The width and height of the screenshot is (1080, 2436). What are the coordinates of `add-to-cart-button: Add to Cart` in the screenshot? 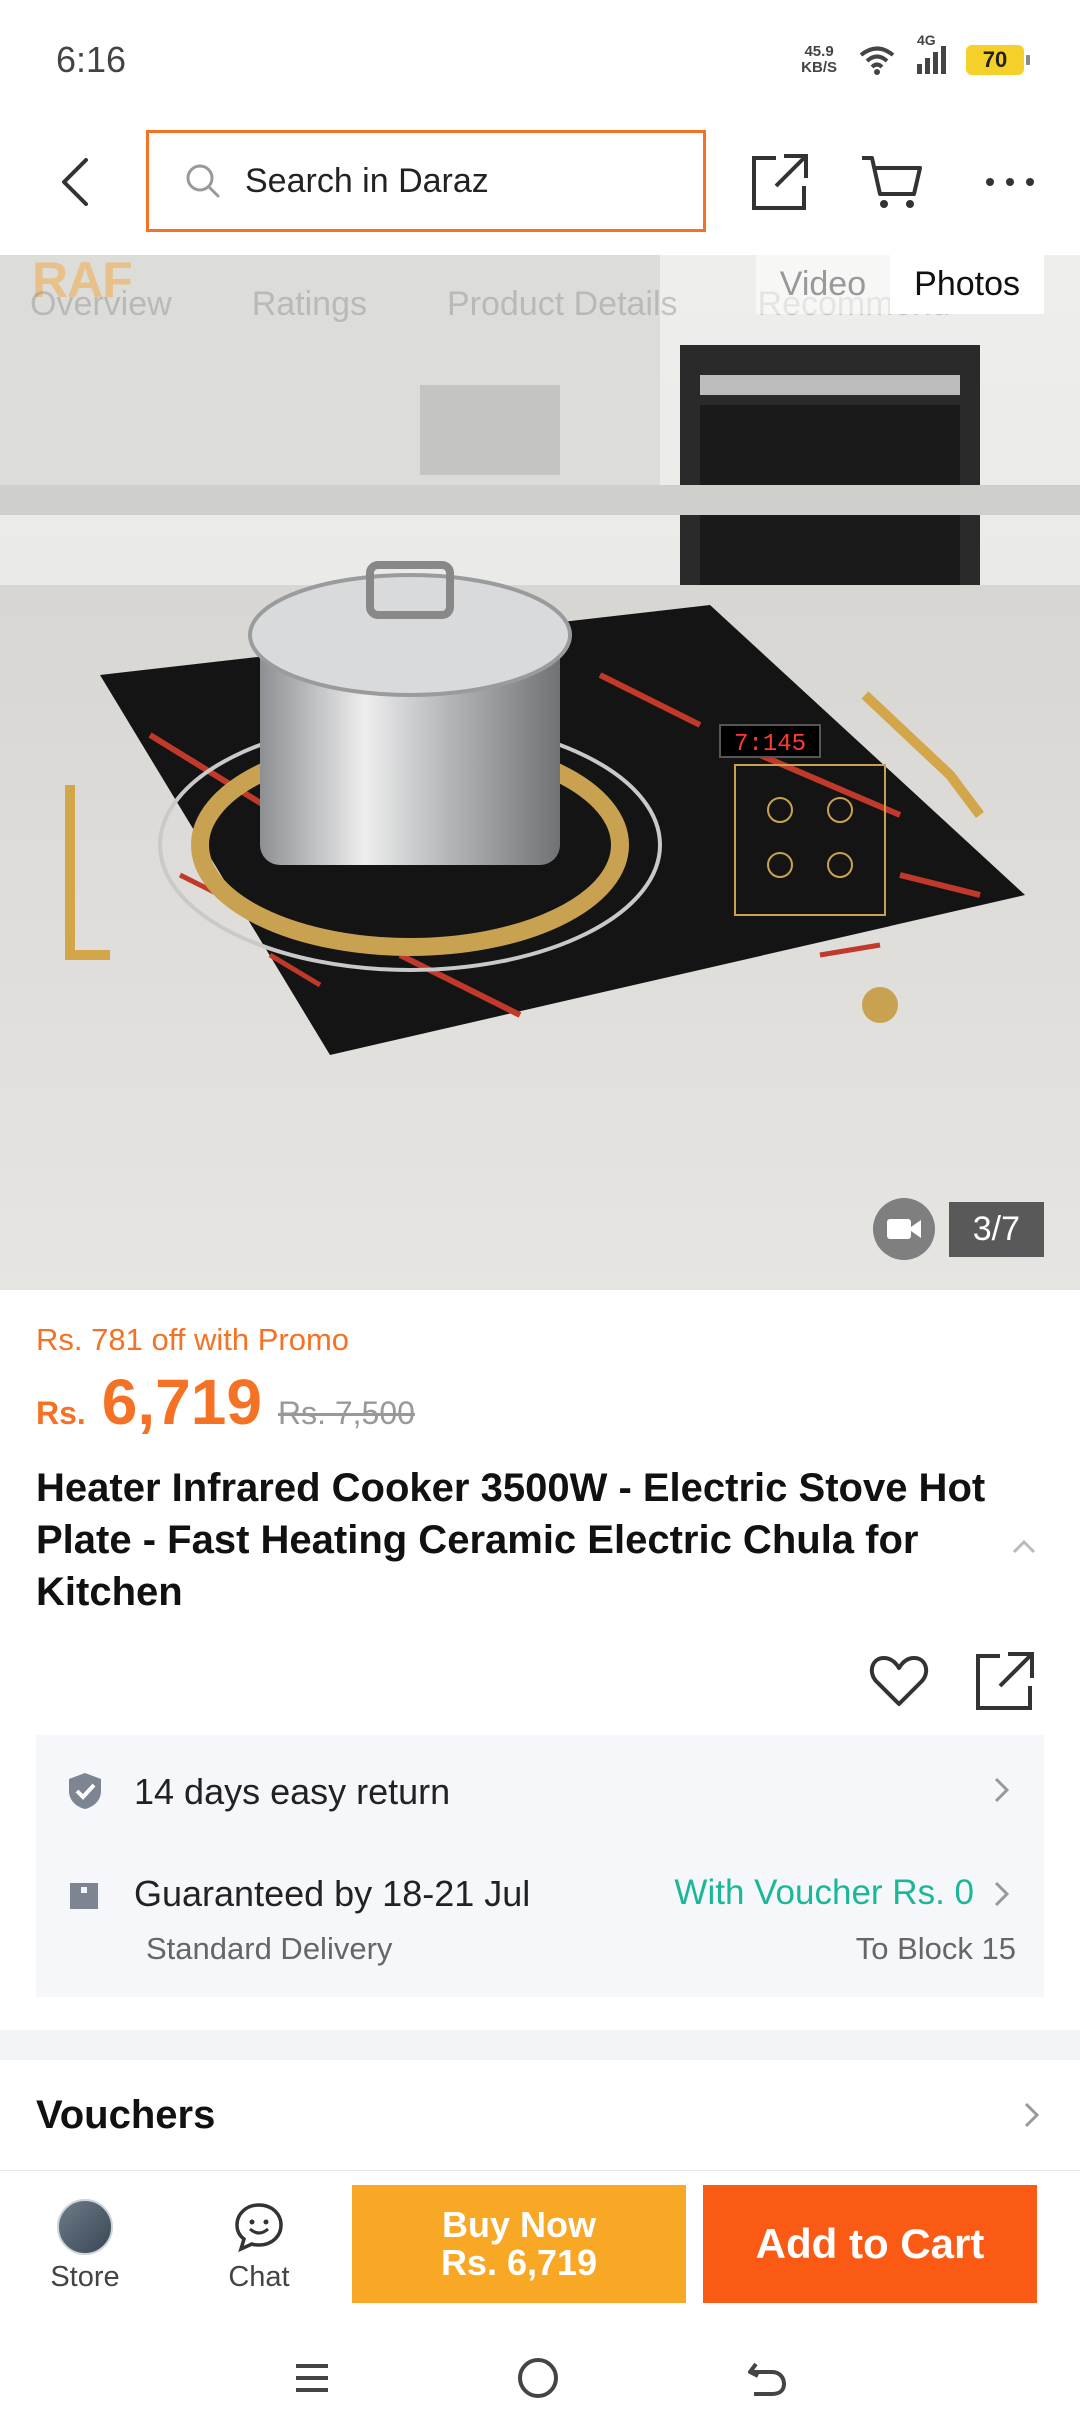 It's located at (870, 2244).